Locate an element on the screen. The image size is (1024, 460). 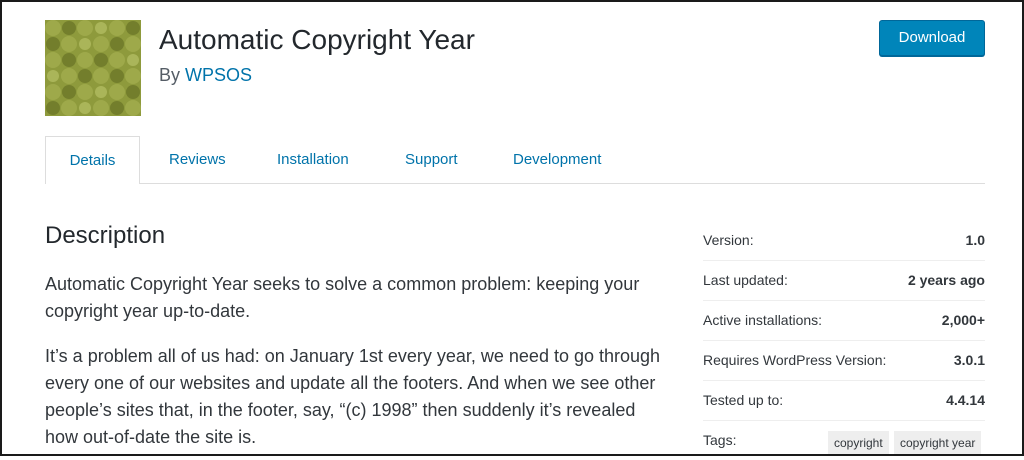
by-label: By is located at coordinates (170, 75).